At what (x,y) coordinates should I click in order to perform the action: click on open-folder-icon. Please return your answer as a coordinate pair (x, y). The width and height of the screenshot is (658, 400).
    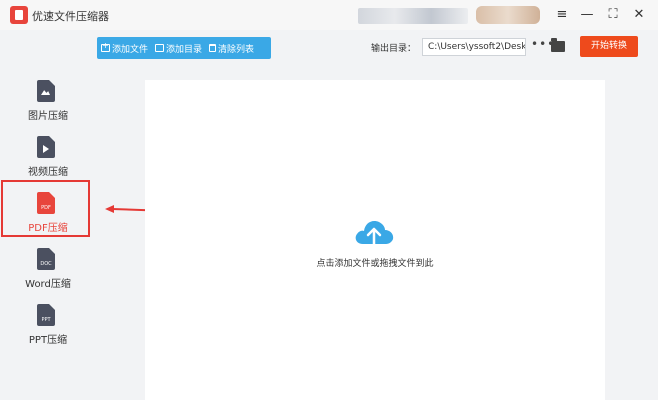
    Looking at the image, I should click on (558, 45).